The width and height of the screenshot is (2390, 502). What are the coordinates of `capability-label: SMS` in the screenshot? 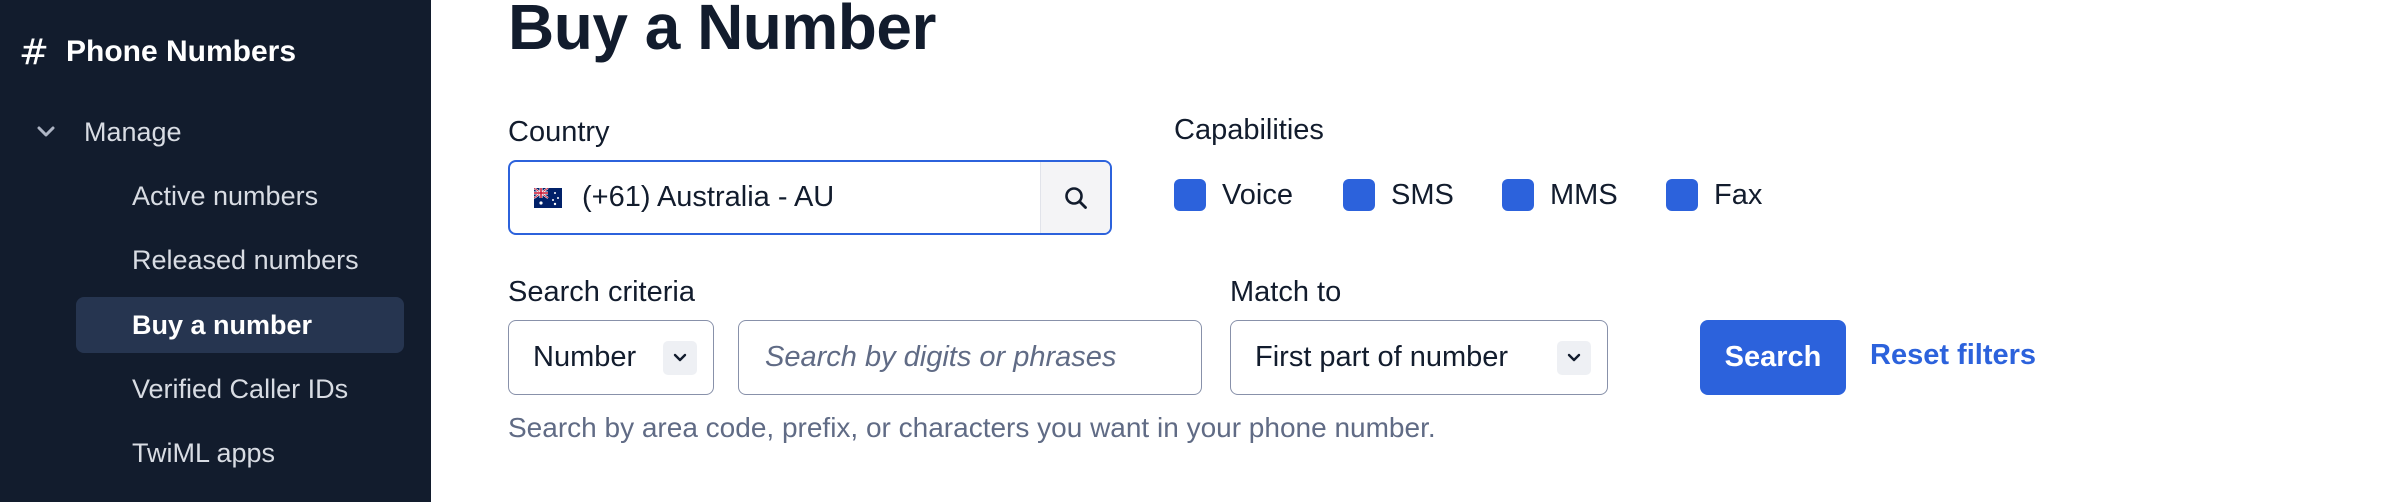 It's located at (1422, 194).